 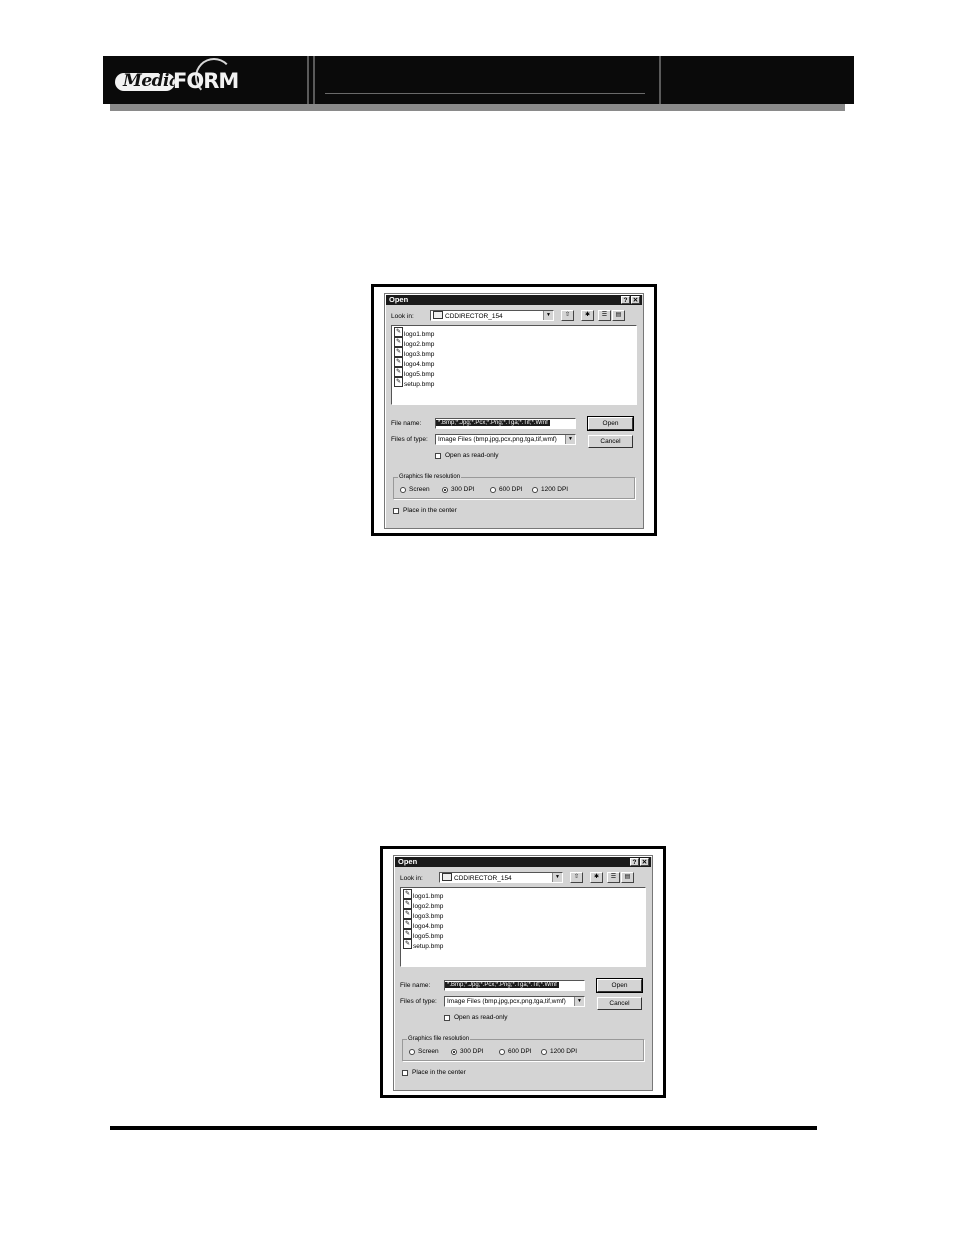 I want to click on details-view-icon: ▤, so click(x=627, y=877).